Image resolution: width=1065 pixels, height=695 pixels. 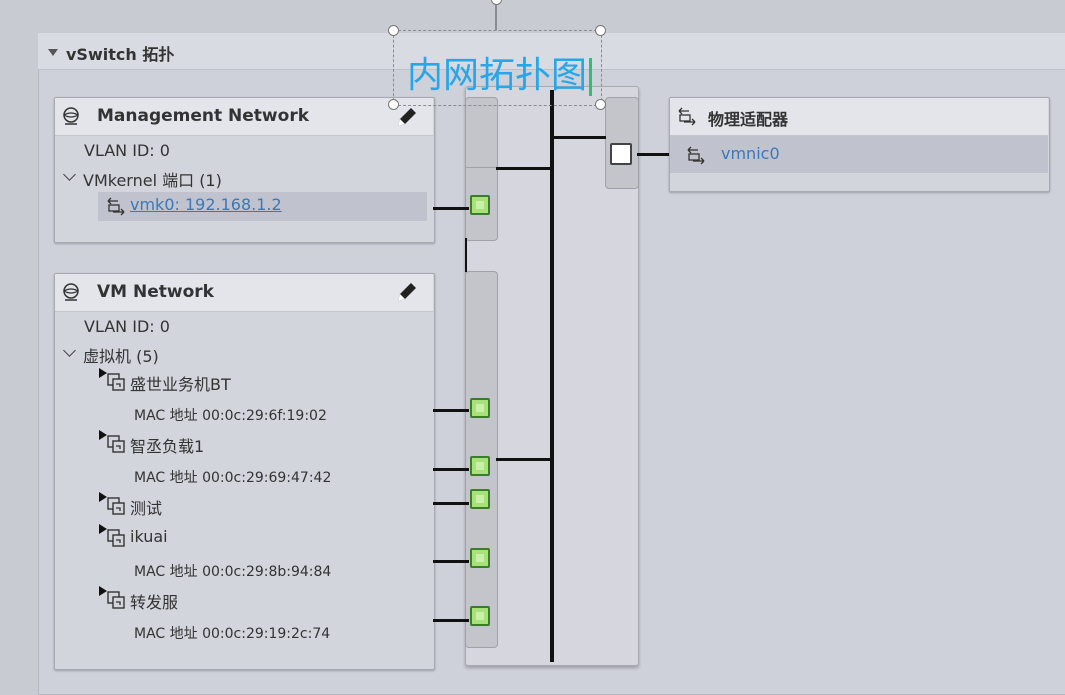 What do you see at coordinates (180, 383) in the screenshot?
I see `vm-name: 盛世业务机BT` at bounding box center [180, 383].